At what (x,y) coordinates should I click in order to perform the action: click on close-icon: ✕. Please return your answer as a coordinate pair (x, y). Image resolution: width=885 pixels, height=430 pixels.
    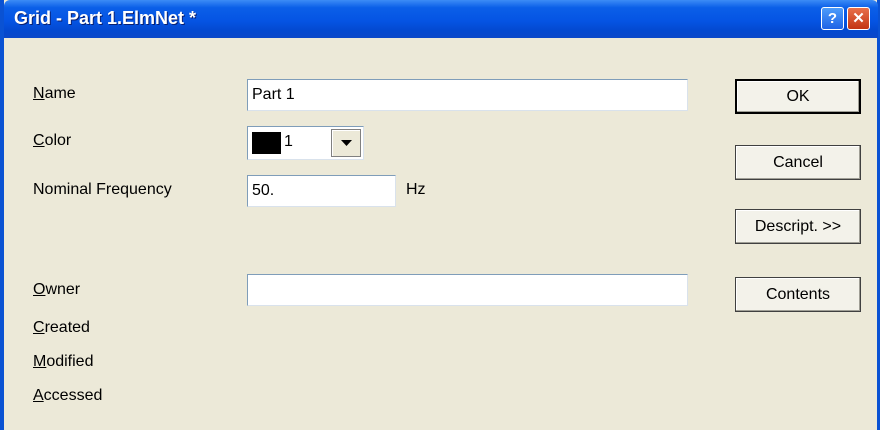
    Looking at the image, I should click on (858, 18).